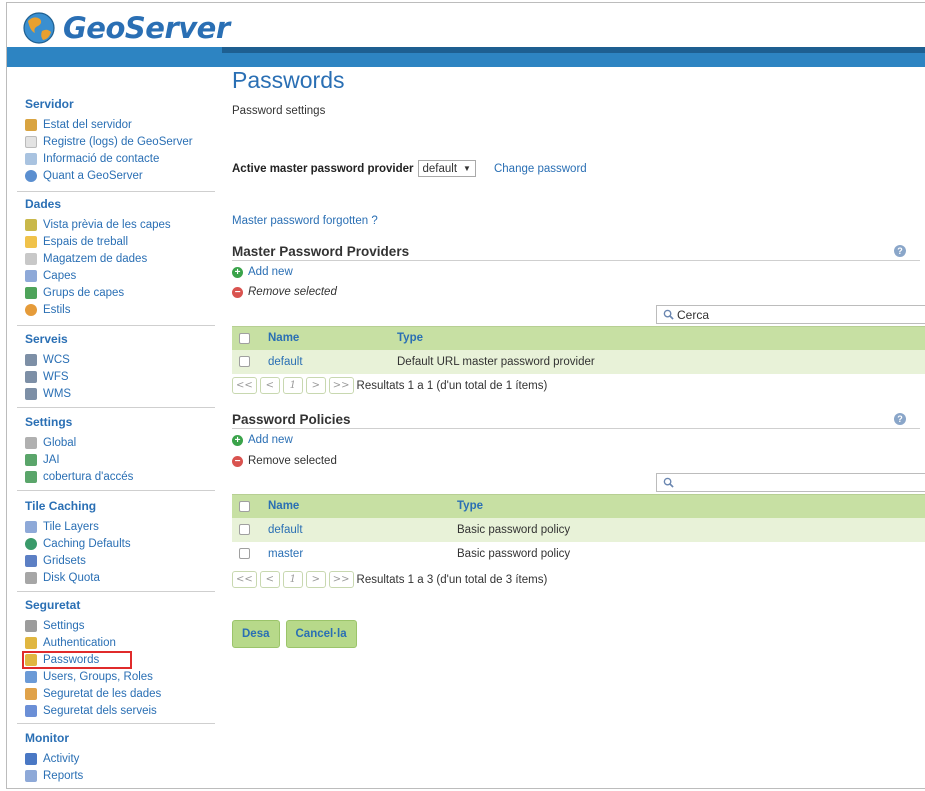 This screenshot has height=791, width=925. I want to click on sidebar-item-server-status: Estat del servidor, so click(120, 124).